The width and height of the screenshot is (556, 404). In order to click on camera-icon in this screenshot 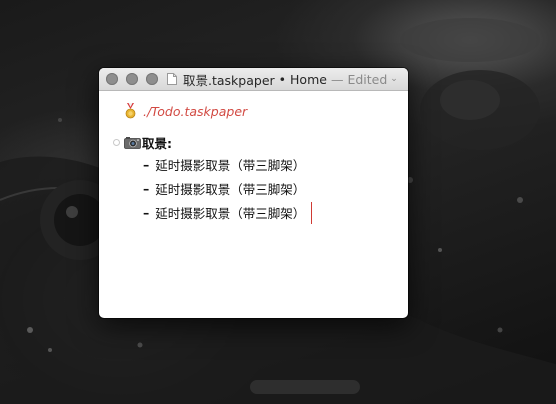, I will do `click(132, 143)`.